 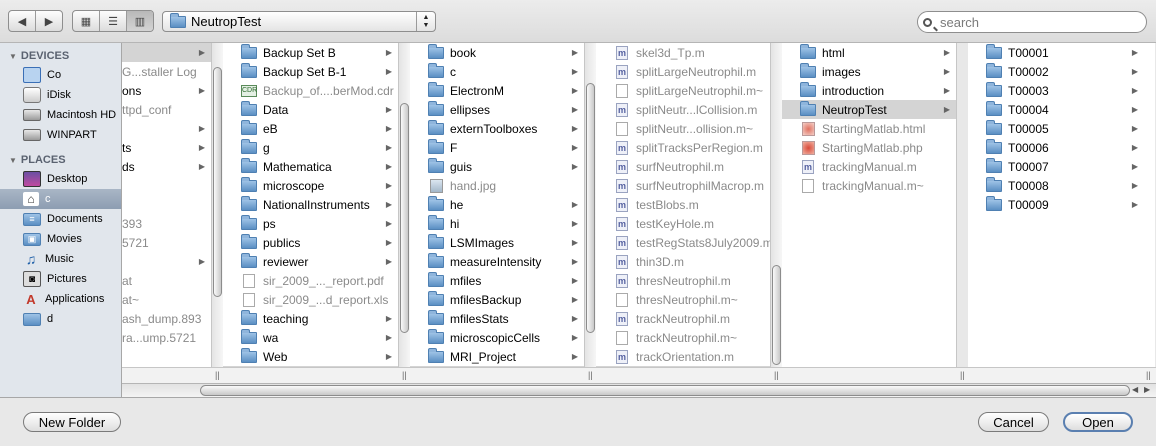 What do you see at coordinates (497, 318) in the screenshot?
I see `folder-row: mfilesStats ▶` at bounding box center [497, 318].